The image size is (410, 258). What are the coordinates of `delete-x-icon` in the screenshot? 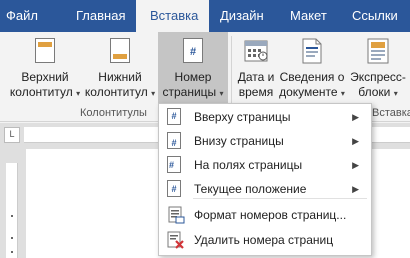 It's located at (176, 241).